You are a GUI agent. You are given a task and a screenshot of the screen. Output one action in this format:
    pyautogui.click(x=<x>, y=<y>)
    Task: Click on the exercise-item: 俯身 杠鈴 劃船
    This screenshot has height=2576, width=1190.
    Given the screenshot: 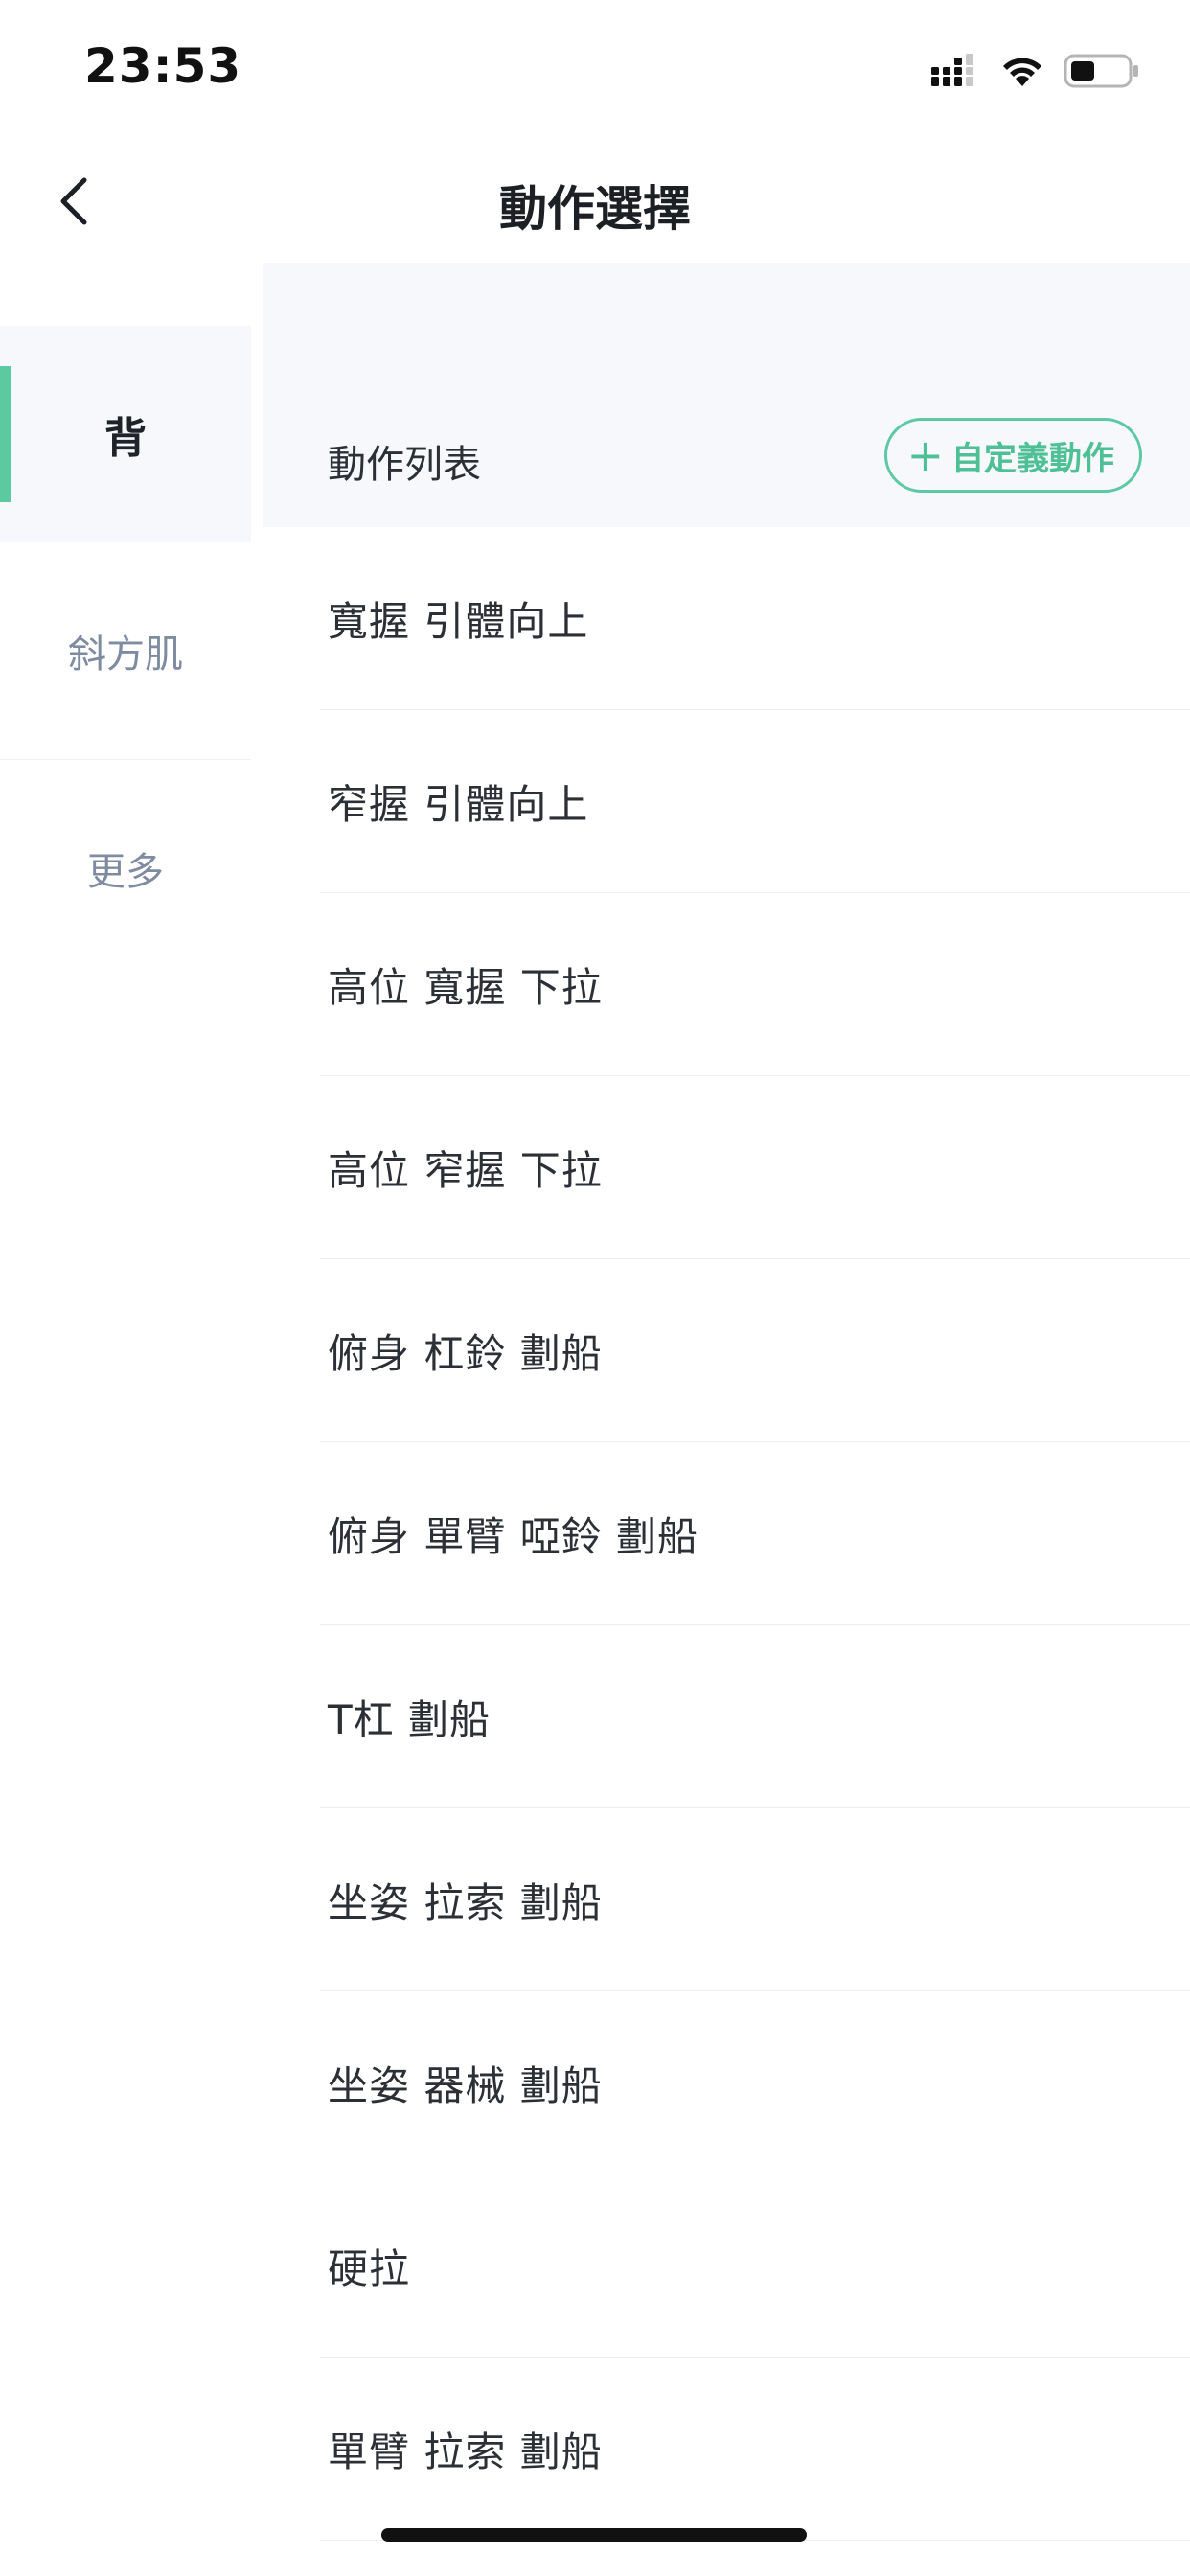 What is the action you would take?
    pyautogui.click(x=755, y=1350)
    